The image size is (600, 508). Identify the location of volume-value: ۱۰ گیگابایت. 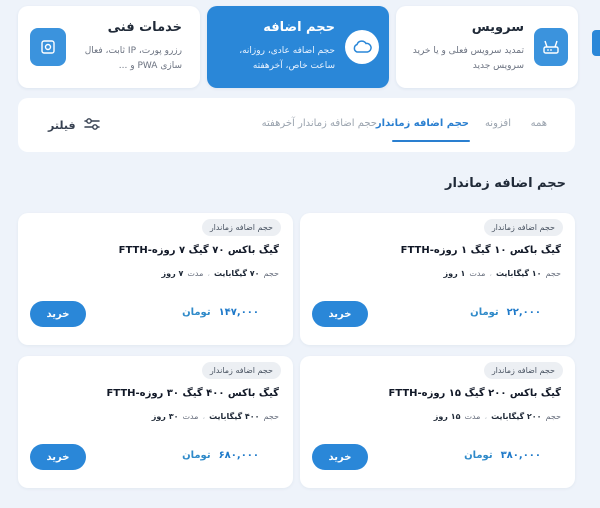
(518, 273).